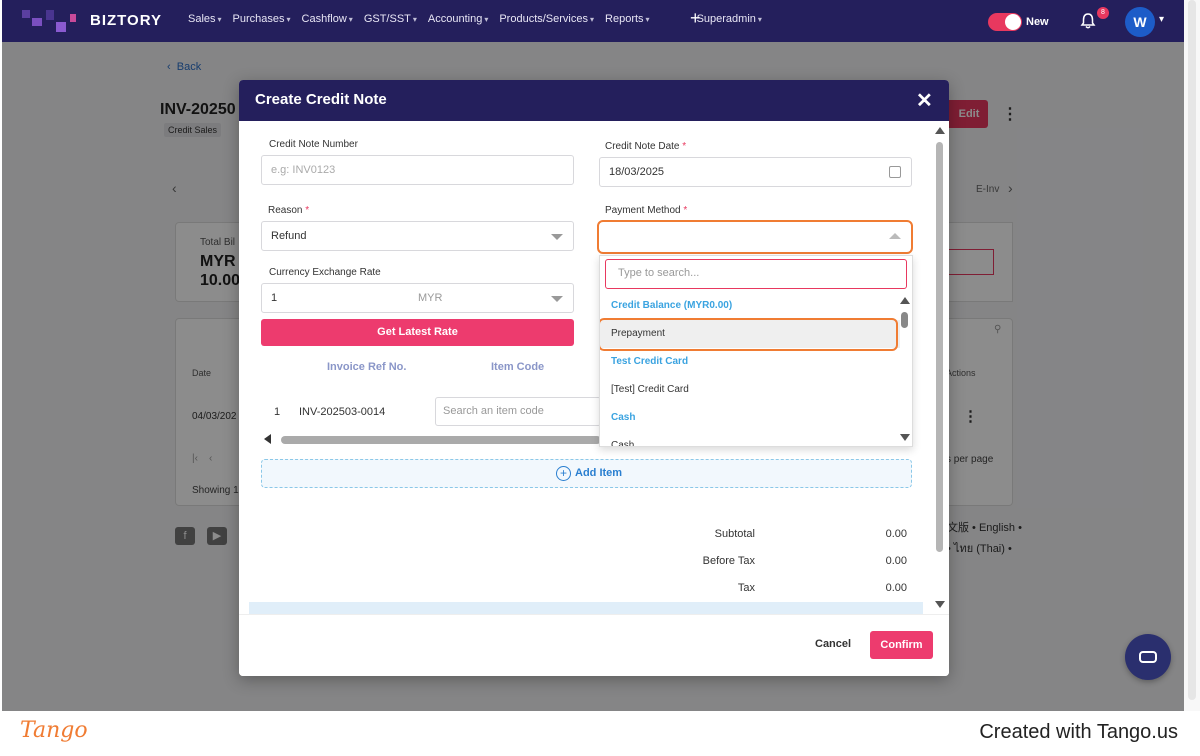 The height and width of the screenshot is (756, 1200). What do you see at coordinates (728, 561) in the screenshot?
I see `before-tax-label: Before Tax` at bounding box center [728, 561].